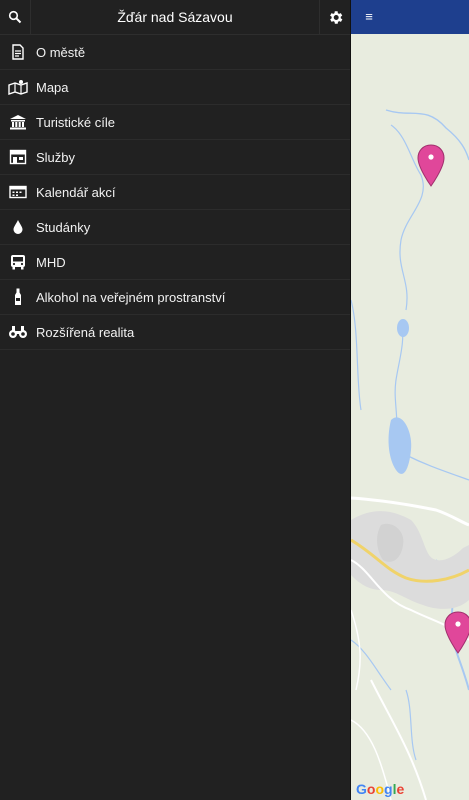 This screenshot has height=800, width=469. I want to click on shop-icon, so click(18, 157).